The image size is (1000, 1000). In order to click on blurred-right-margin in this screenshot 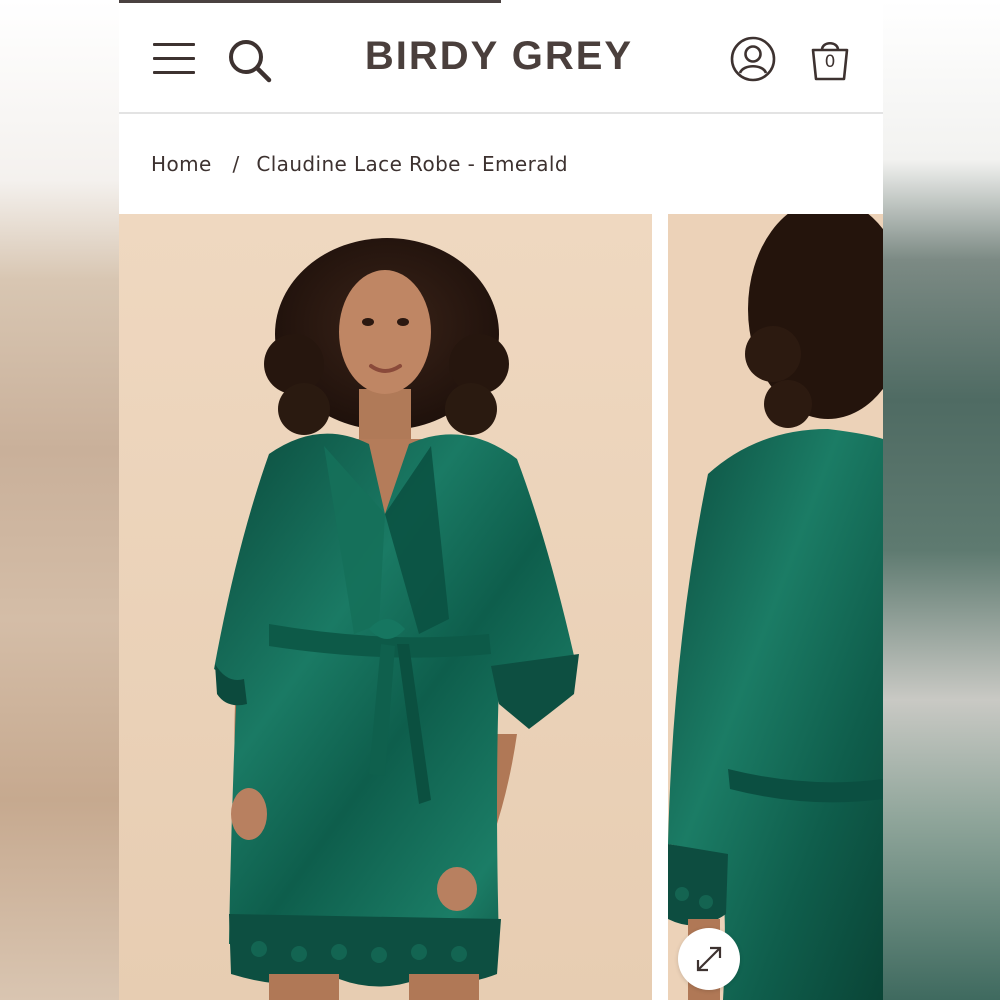, I will do `click(941, 500)`.